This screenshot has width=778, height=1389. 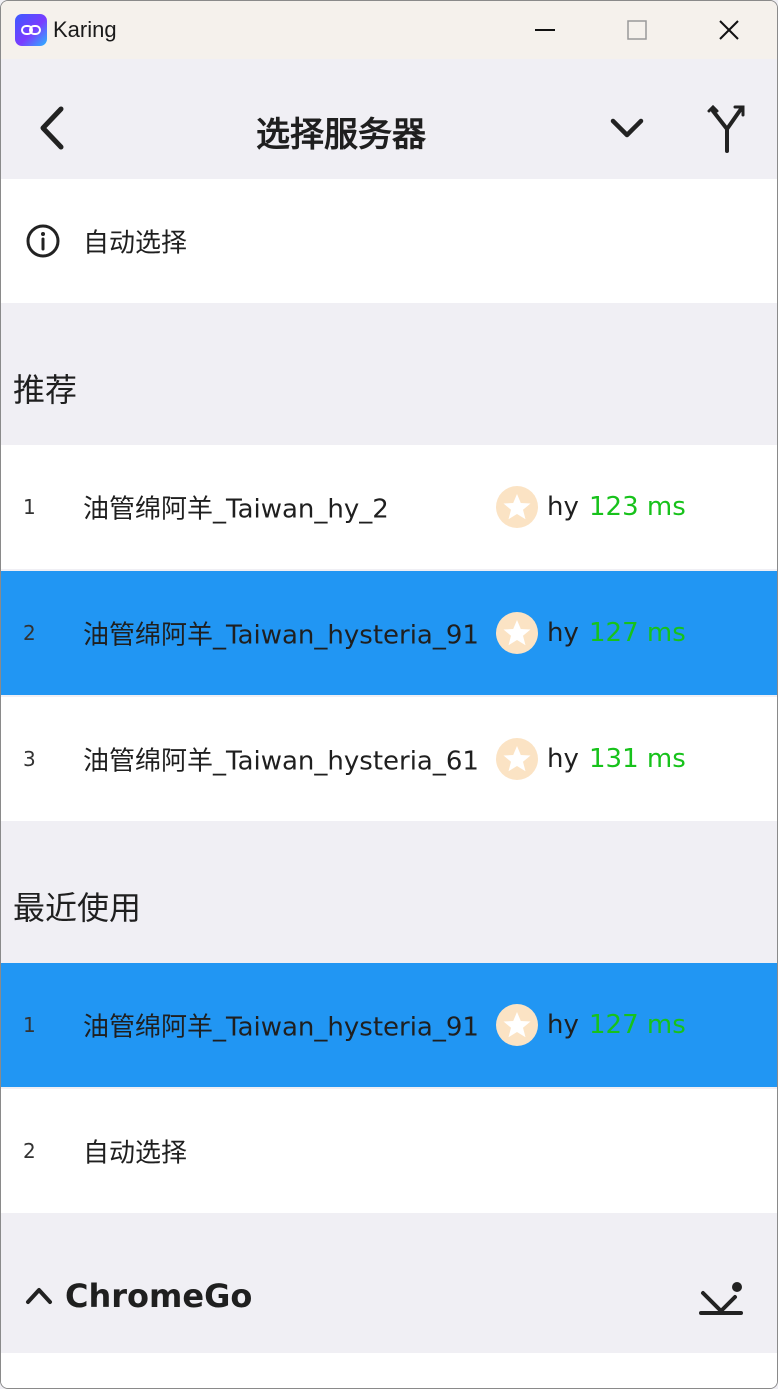 What do you see at coordinates (341, 135) in the screenshot?
I see `page-title: 选择服务器` at bounding box center [341, 135].